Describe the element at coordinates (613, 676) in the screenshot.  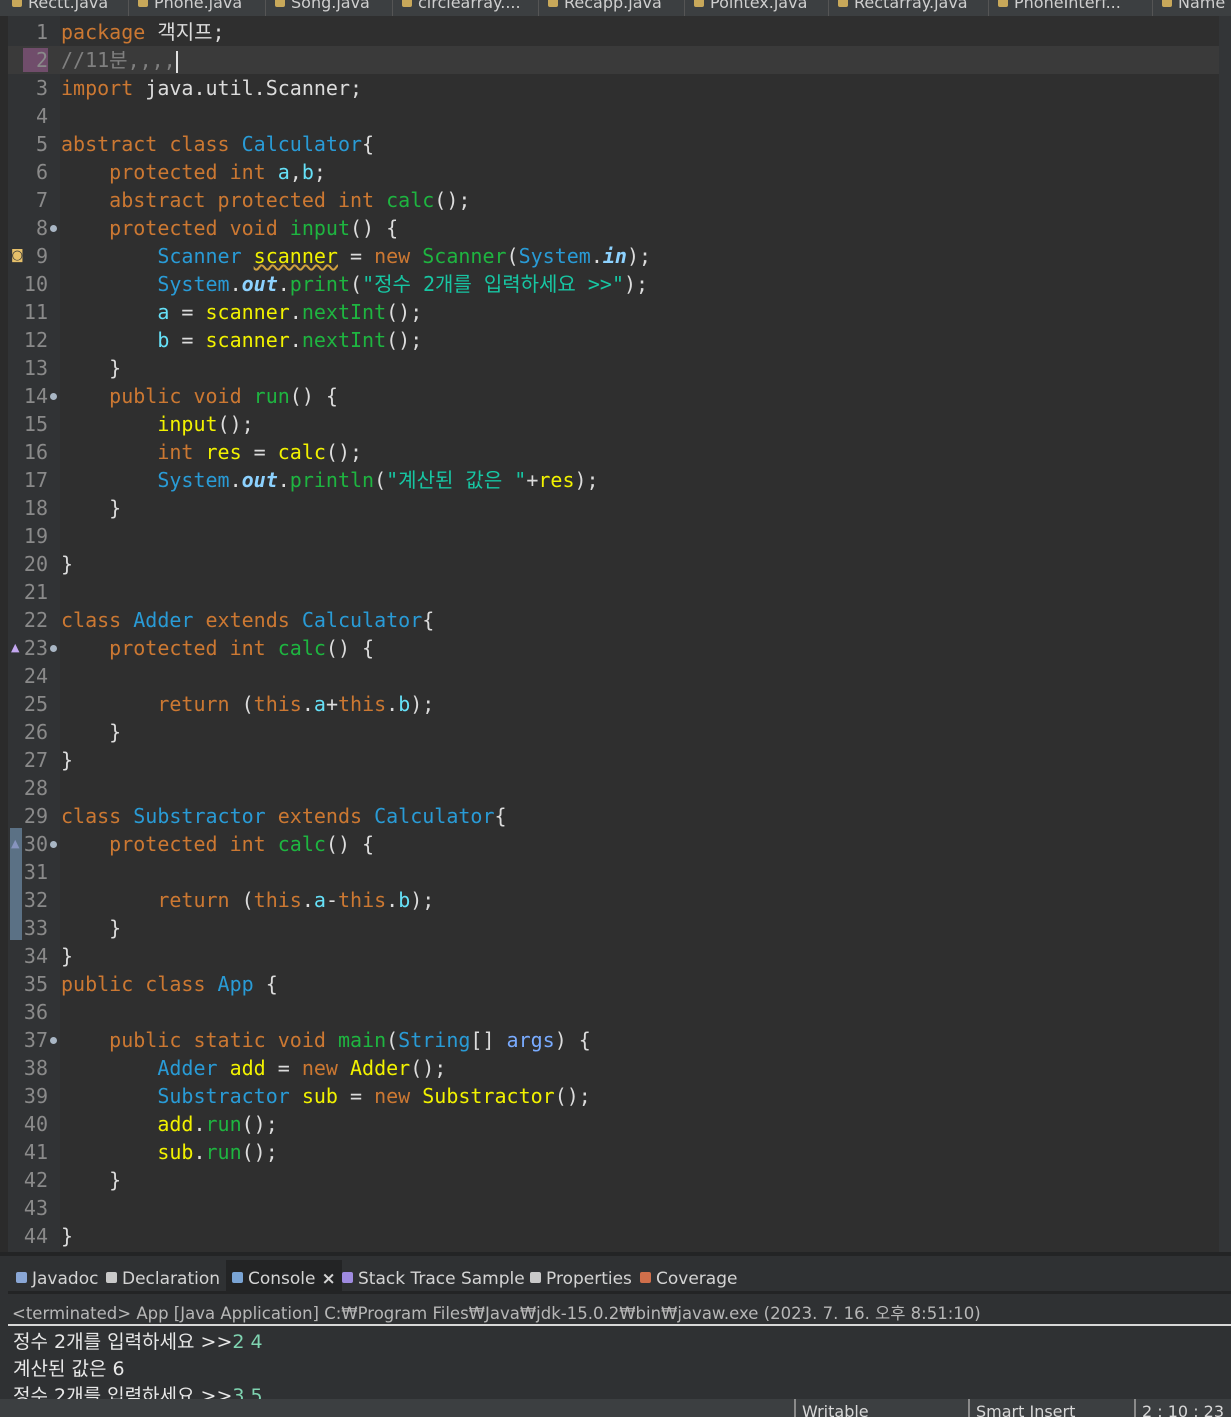
I see `code-line: 24` at that location.